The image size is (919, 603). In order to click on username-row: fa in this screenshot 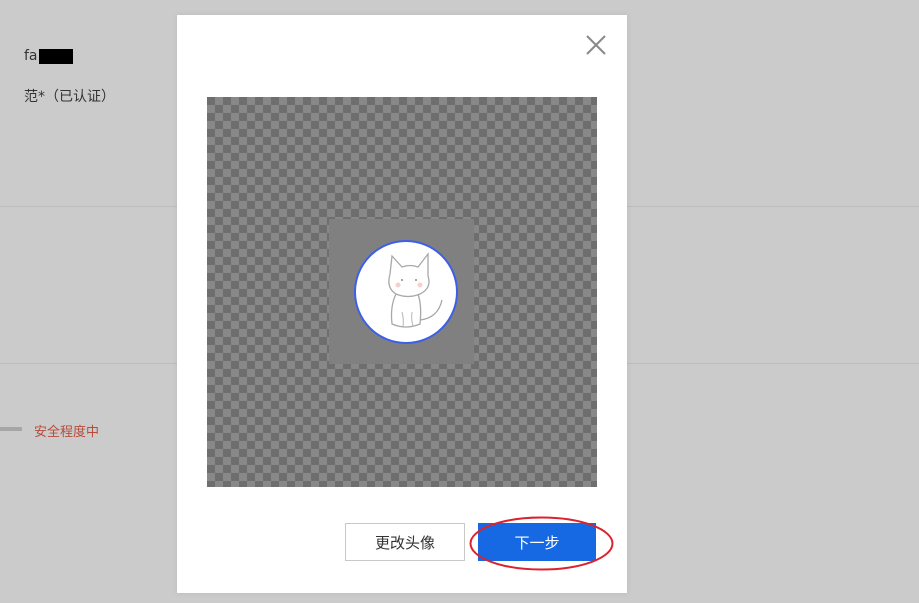, I will do `click(48, 56)`.